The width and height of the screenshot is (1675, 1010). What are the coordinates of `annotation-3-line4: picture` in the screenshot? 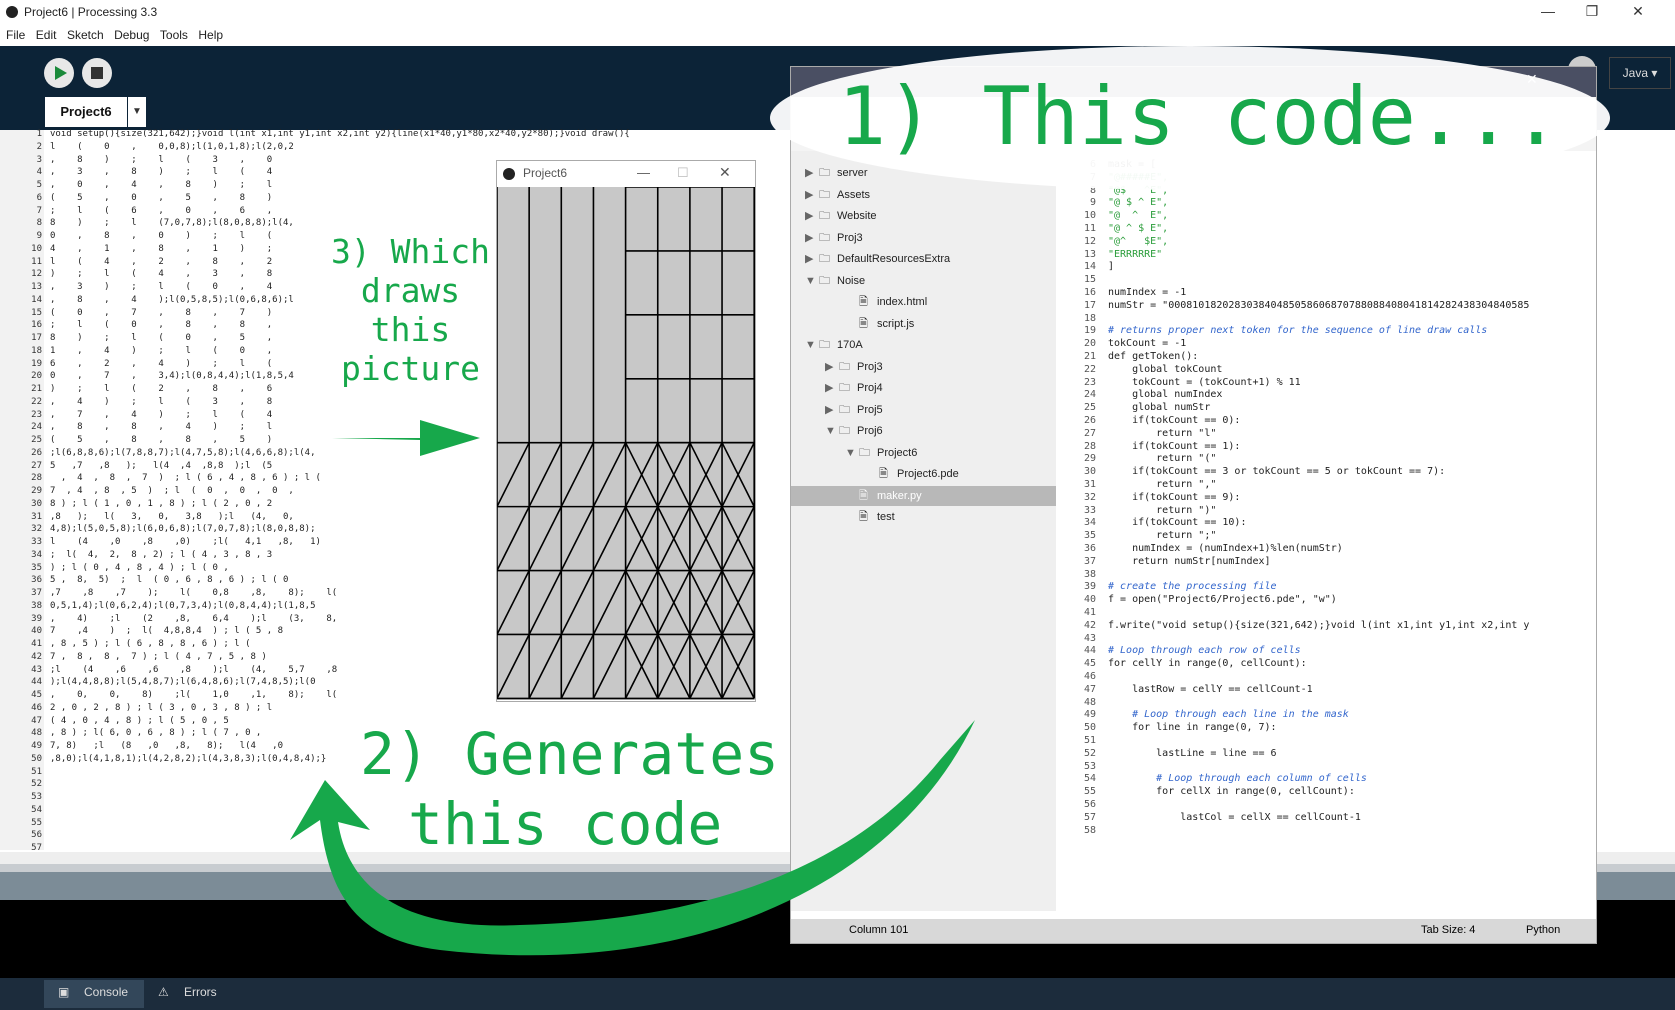 It's located at (410, 368).